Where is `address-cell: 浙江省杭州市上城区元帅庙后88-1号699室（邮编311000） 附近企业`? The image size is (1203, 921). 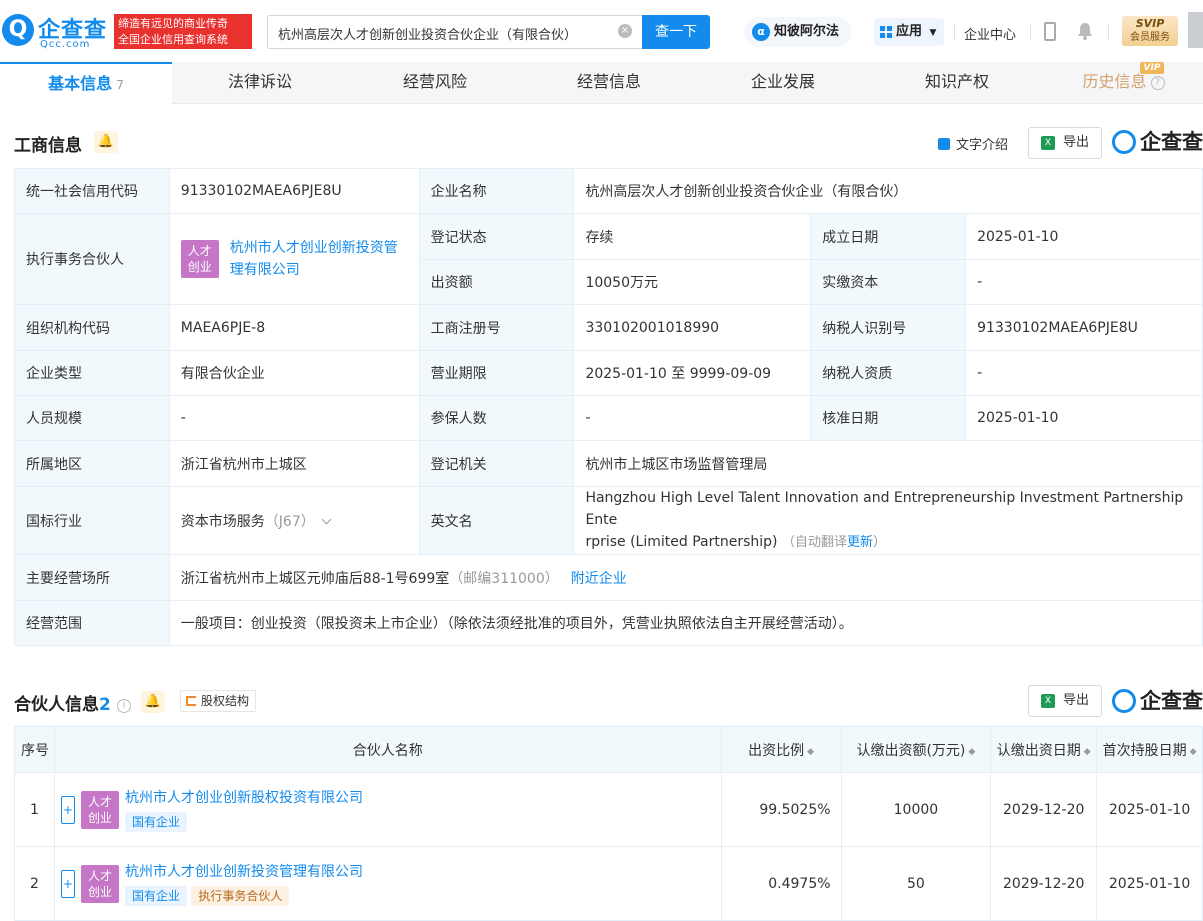 address-cell: 浙江省杭州市上城区元帅庙后88-1号699室（邮编311000） 附近企业 is located at coordinates (685, 577).